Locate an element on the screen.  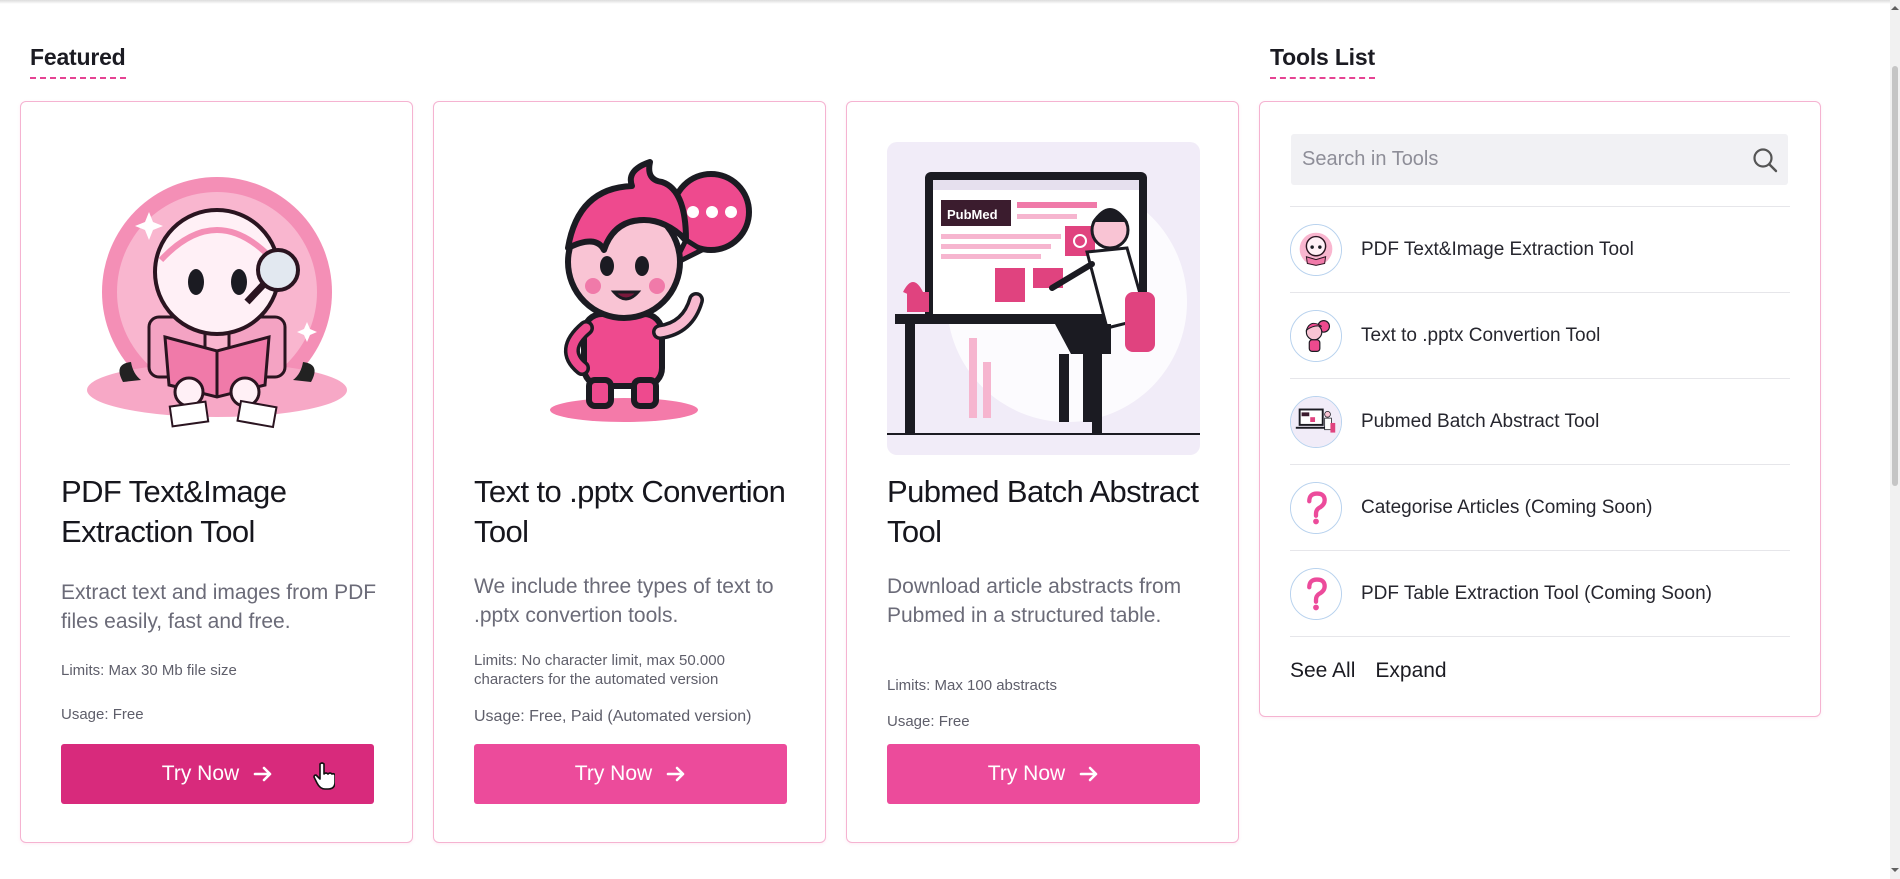
card-limits: Limits: Max 100 abstracts is located at coordinates (972, 685).